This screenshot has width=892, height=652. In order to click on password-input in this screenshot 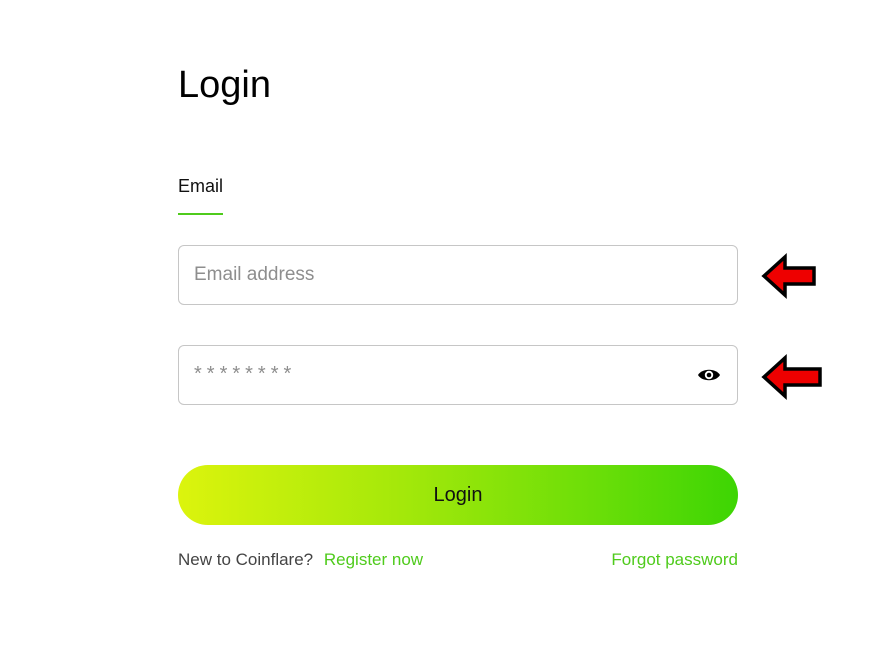, I will do `click(458, 375)`.